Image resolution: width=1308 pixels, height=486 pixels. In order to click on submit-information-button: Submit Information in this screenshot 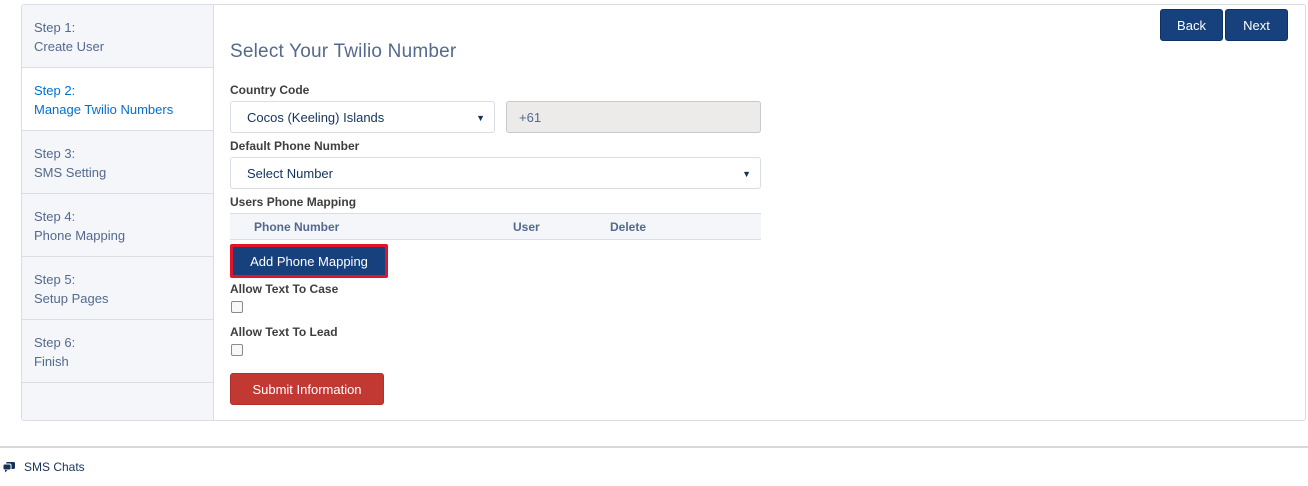, I will do `click(307, 389)`.